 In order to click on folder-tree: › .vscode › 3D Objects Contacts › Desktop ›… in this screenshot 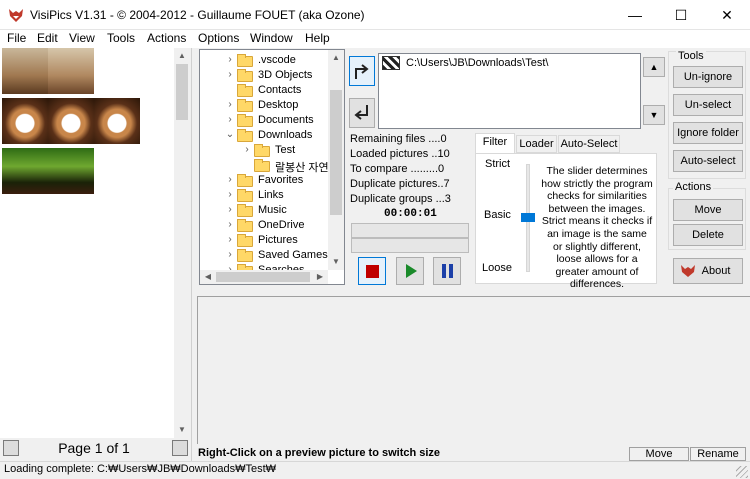, I will do `click(272, 167)`.